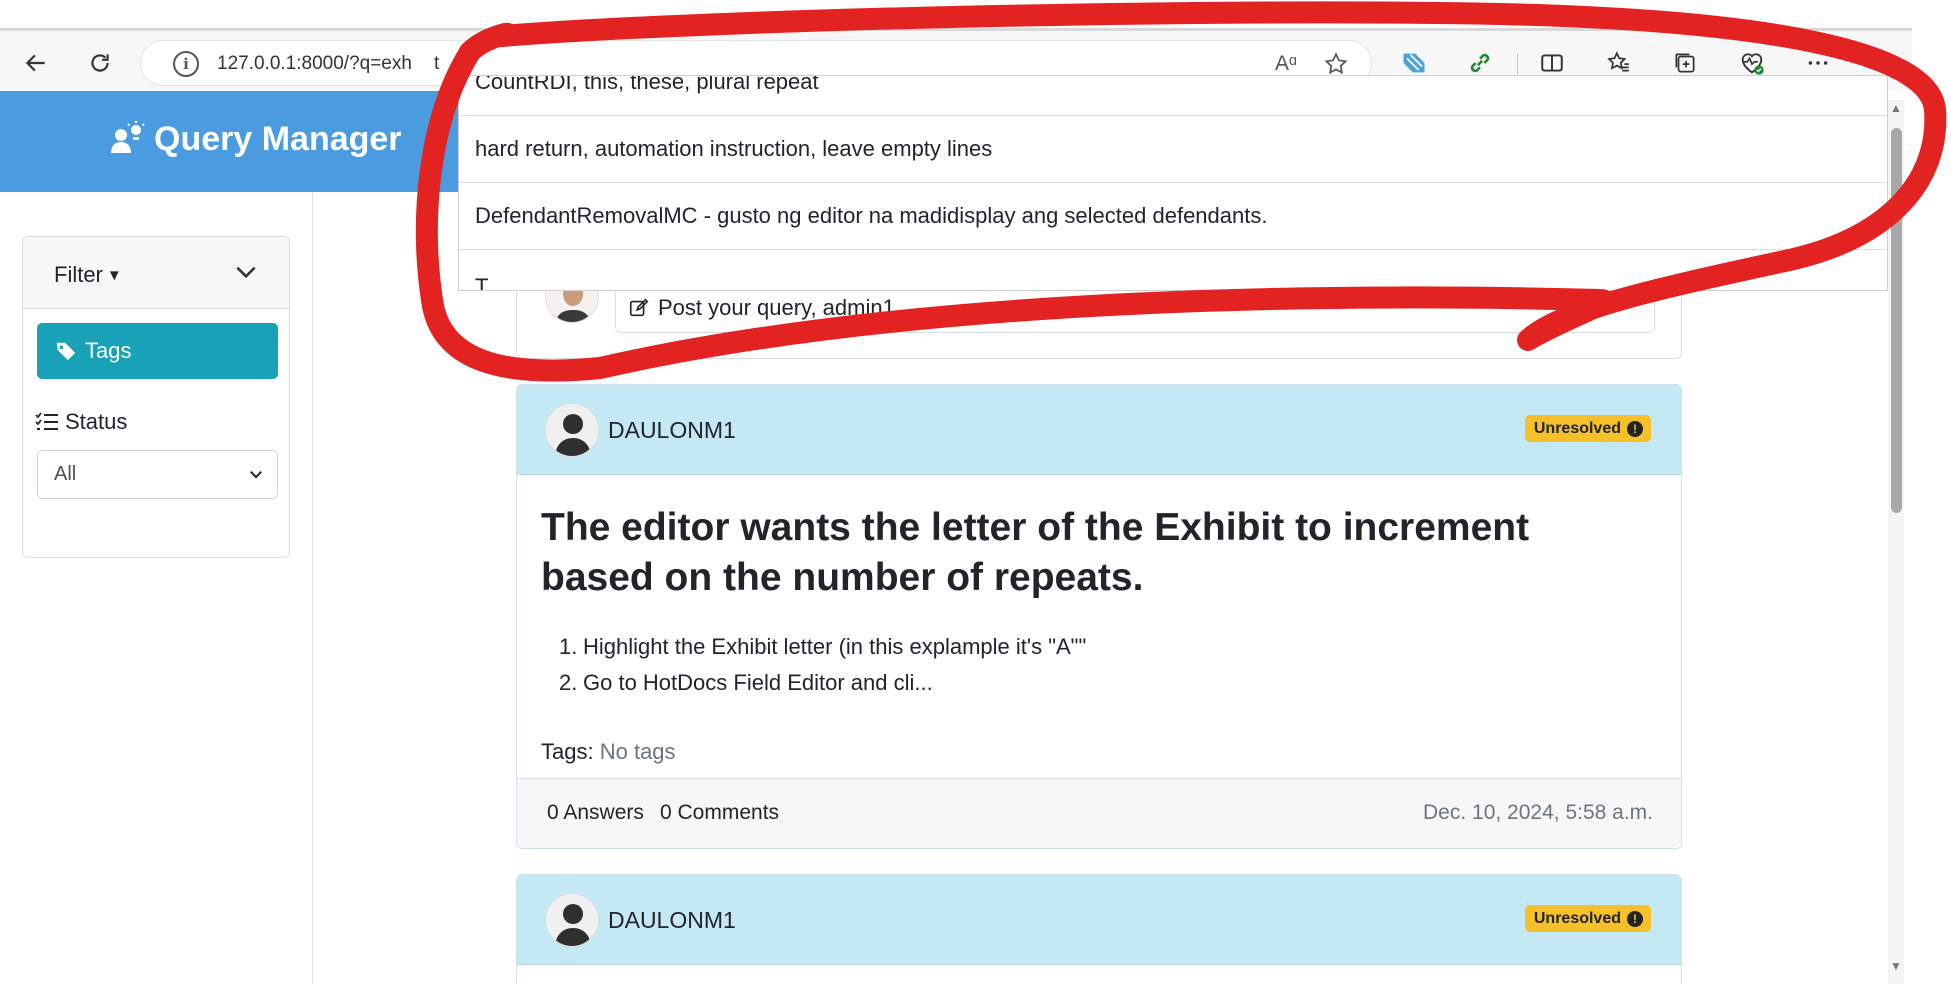 The height and width of the screenshot is (984, 1951). What do you see at coordinates (1517, 64) in the screenshot?
I see `toolbar-separator` at bounding box center [1517, 64].